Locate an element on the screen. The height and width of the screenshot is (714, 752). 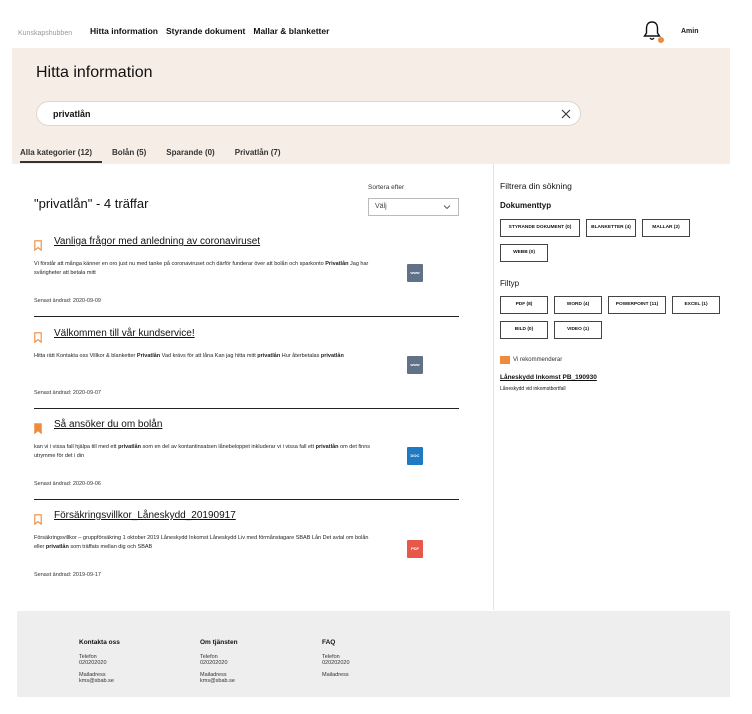
result-title-link: Så ansöker du om bolån is located at coordinates (108, 424).